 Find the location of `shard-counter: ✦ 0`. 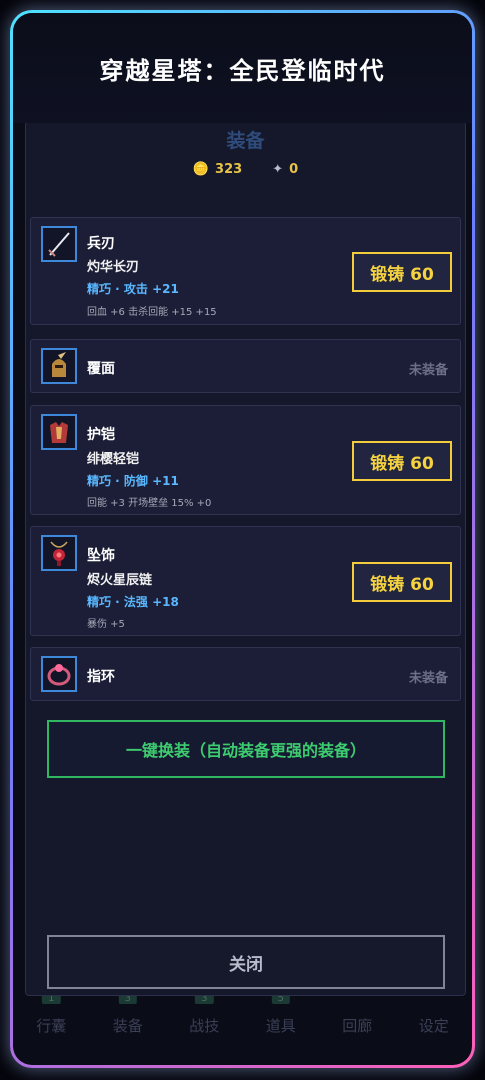

shard-counter: ✦ 0 is located at coordinates (285, 169).